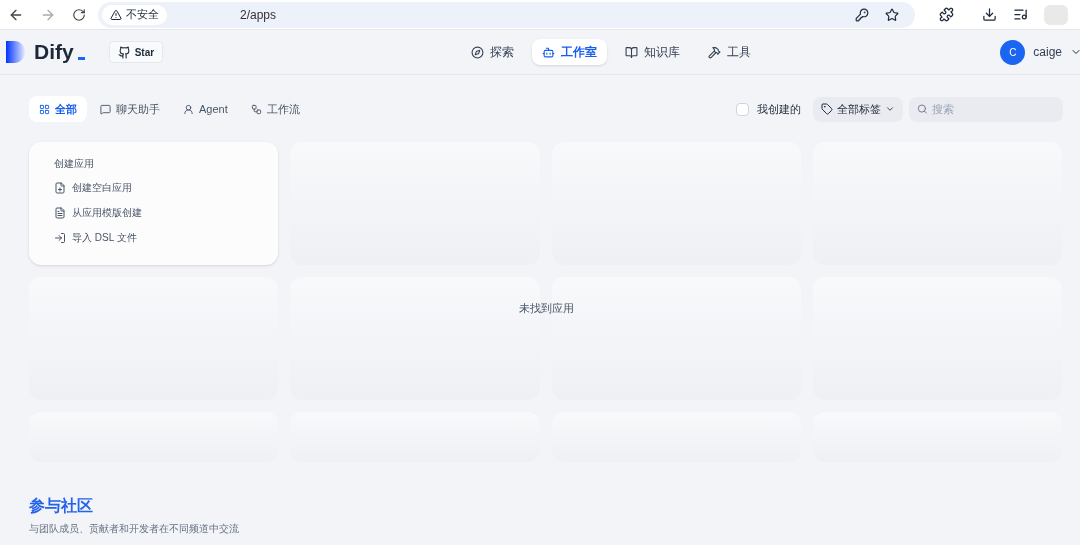  I want to click on import-icon, so click(60, 237).